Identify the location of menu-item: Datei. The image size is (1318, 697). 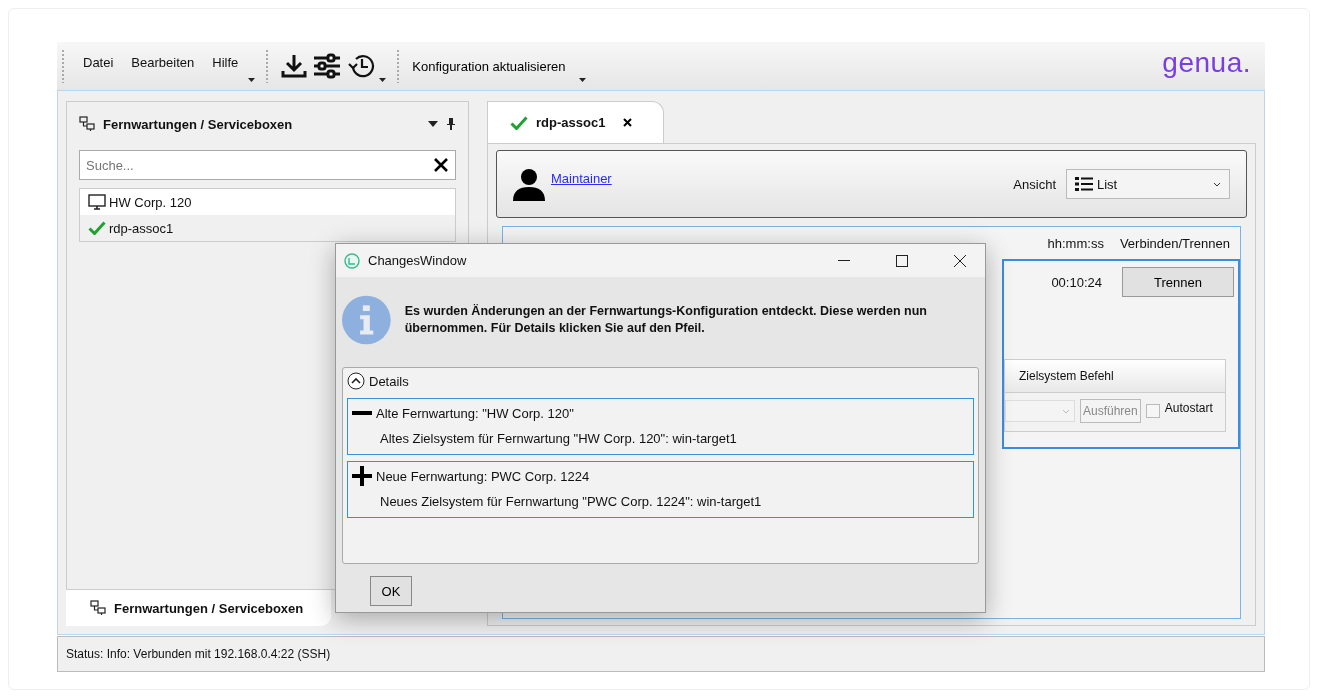
(98, 62).